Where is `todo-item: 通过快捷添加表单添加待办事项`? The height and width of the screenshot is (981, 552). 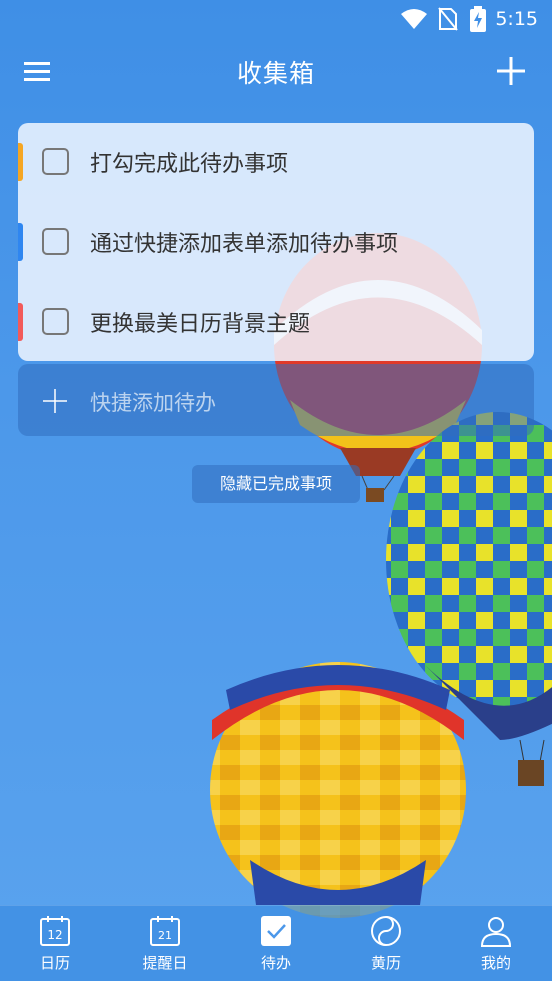 todo-item: 通过快捷添加表单添加待办事项 is located at coordinates (276, 238).